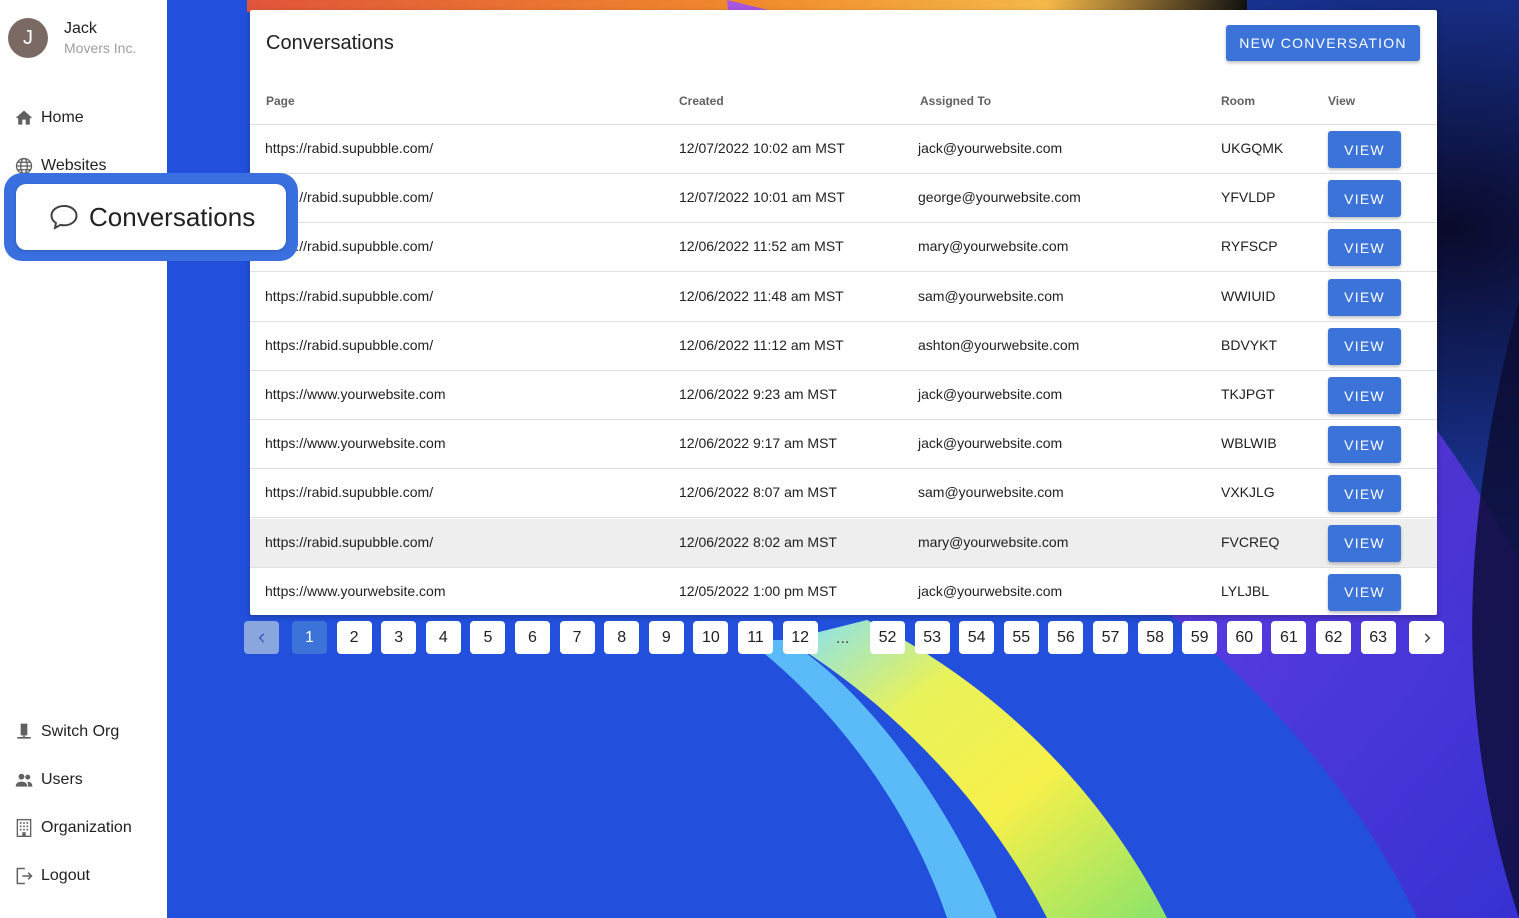 The image size is (1519, 918). I want to click on new-conversation-button: NEW CONVERSATION, so click(1323, 43).